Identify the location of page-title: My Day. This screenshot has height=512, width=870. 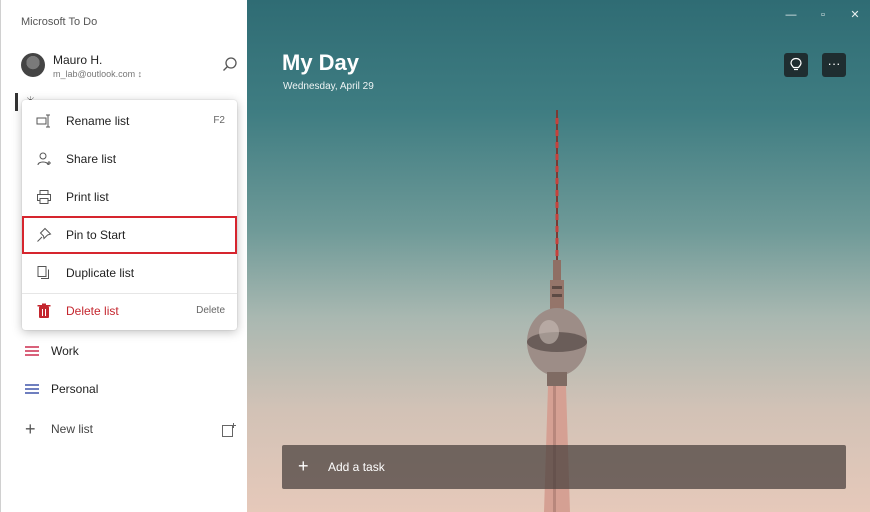
(321, 62).